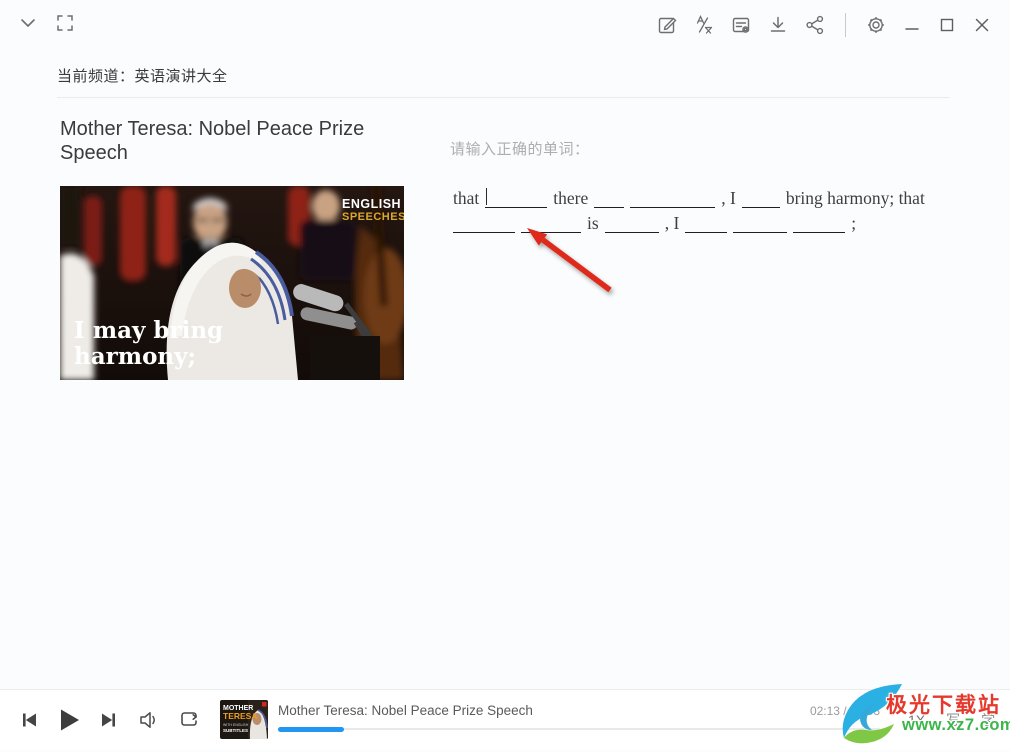 The width and height of the screenshot is (1010, 752). I want to click on mode-write-button: 写, so click(953, 720).